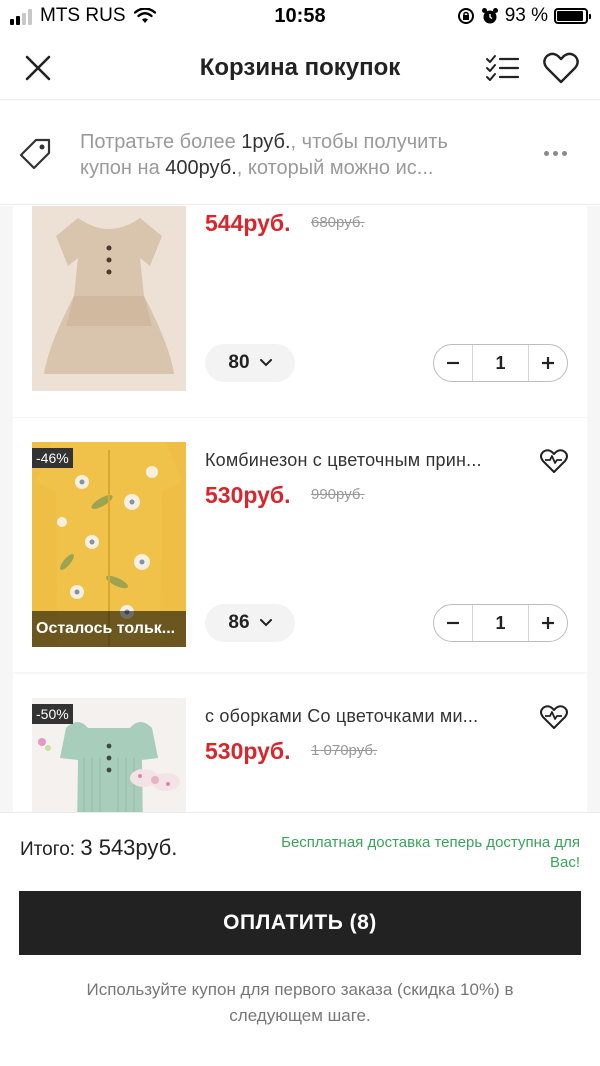 The height and width of the screenshot is (1066, 600). Describe the element at coordinates (489, 16) in the screenshot. I see `alarm-icon` at that location.